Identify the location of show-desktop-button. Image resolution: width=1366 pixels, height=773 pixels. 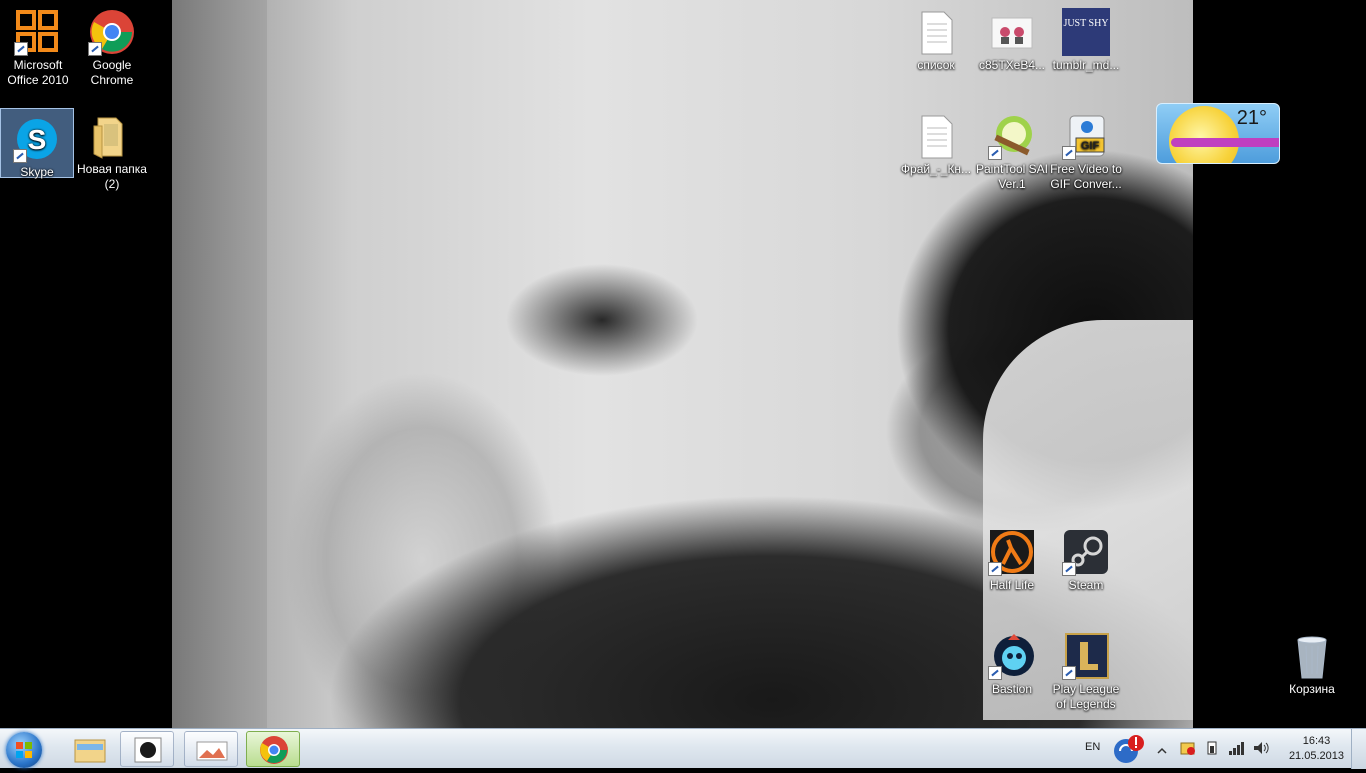
(1358, 749).